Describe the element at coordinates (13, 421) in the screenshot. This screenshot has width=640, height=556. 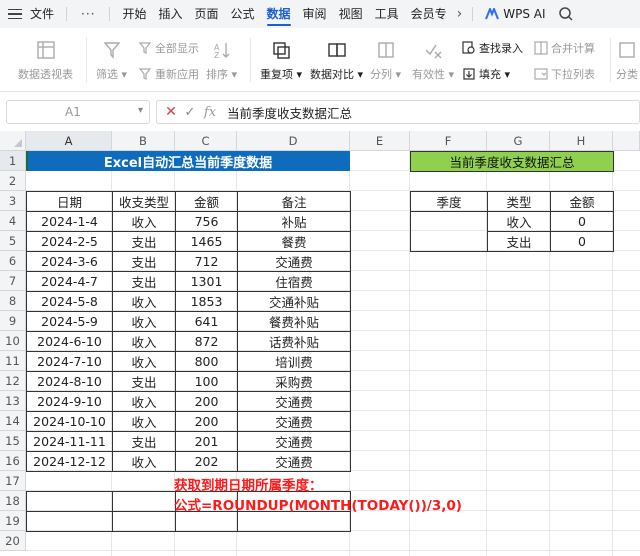
I see `row-header: 14` at that location.